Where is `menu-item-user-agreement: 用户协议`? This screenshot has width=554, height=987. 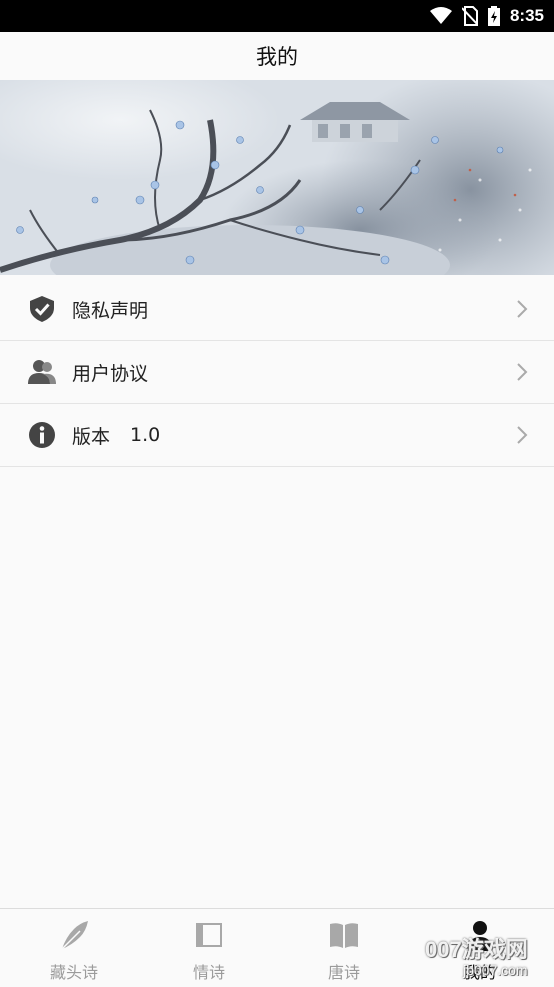 menu-item-user-agreement: 用户协议 is located at coordinates (277, 372).